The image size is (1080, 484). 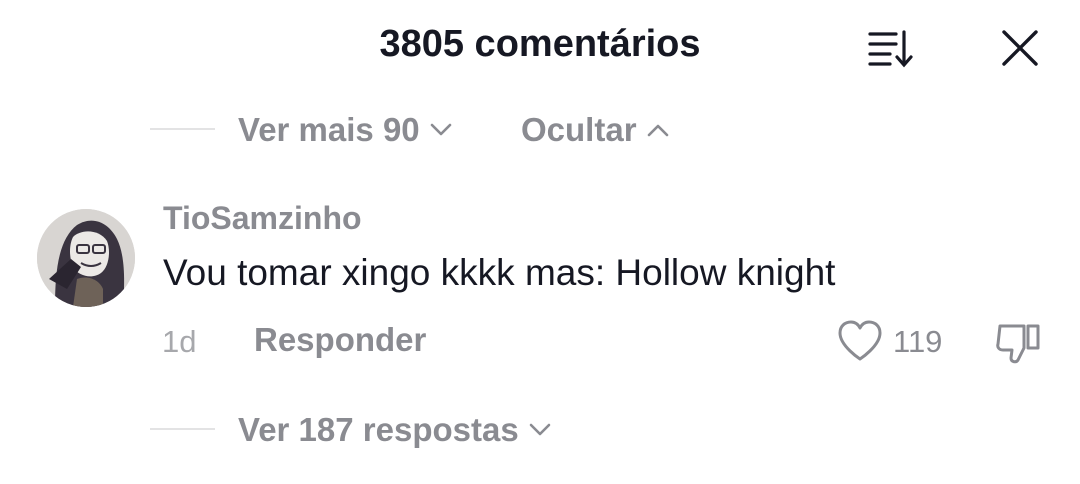 What do you see at coordinates (329, 129) in the screenshot?
I see `see-more-label: Ver mais 90` at bounding box center [329, 129].